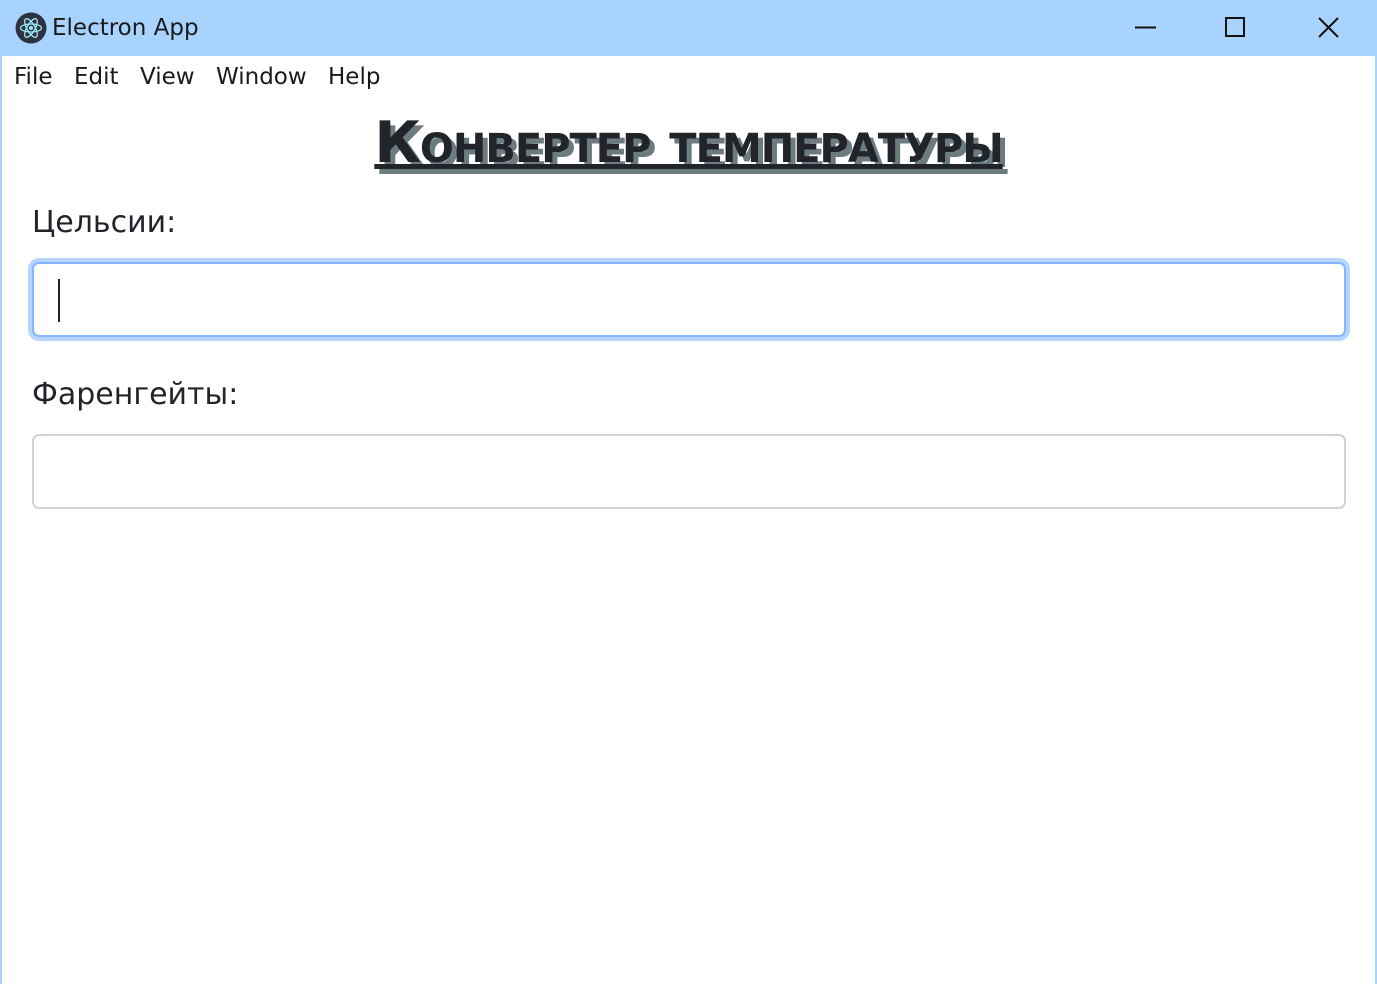 The width and height of the screenshot is (1377, 984). Describe the element at coordinates (167, 77) in the screenshot. I see `menu-view: View` at that location.